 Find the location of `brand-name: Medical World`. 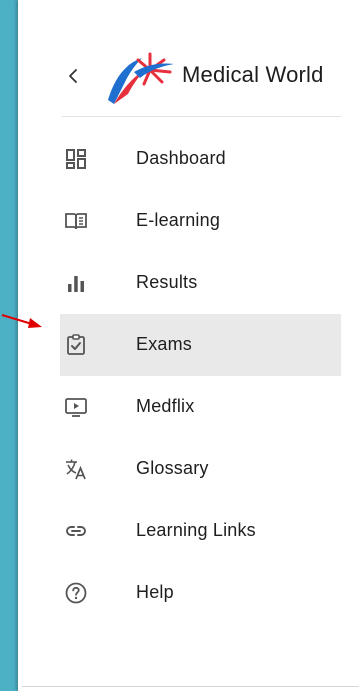

brand-name: Medical World is located at coordinates (253, 74).